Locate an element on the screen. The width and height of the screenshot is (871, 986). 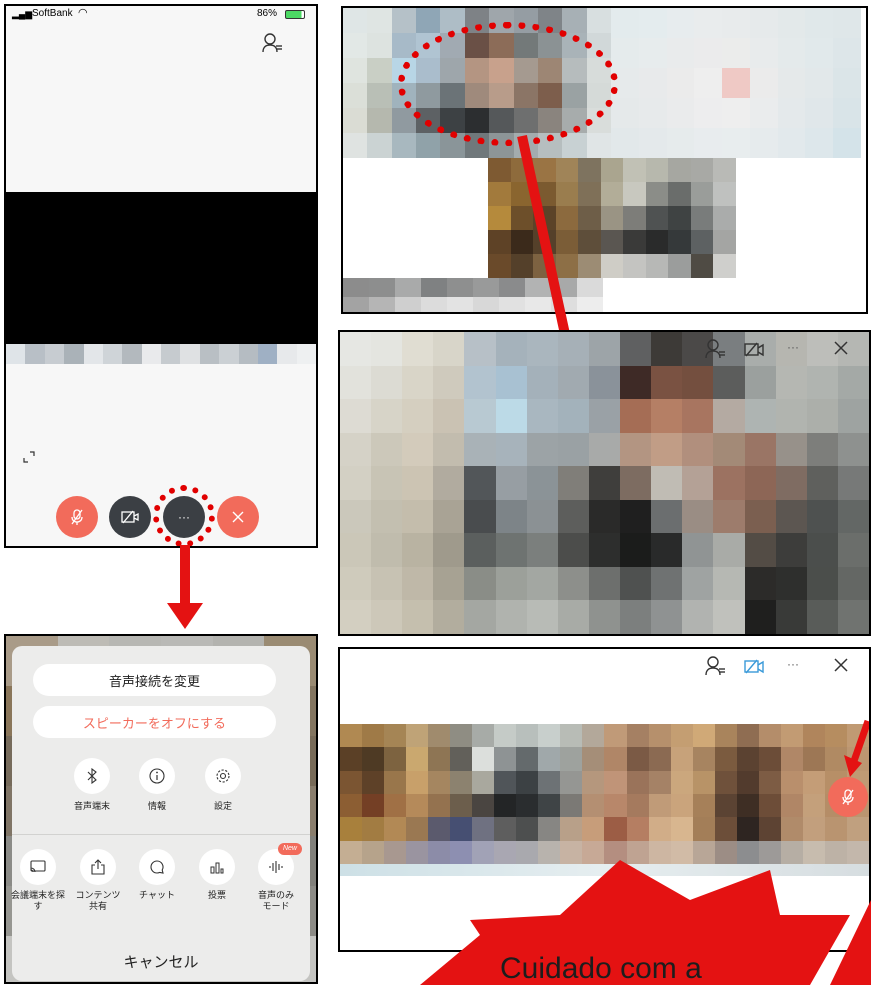
info-icon is located at coordinates (157, 776).